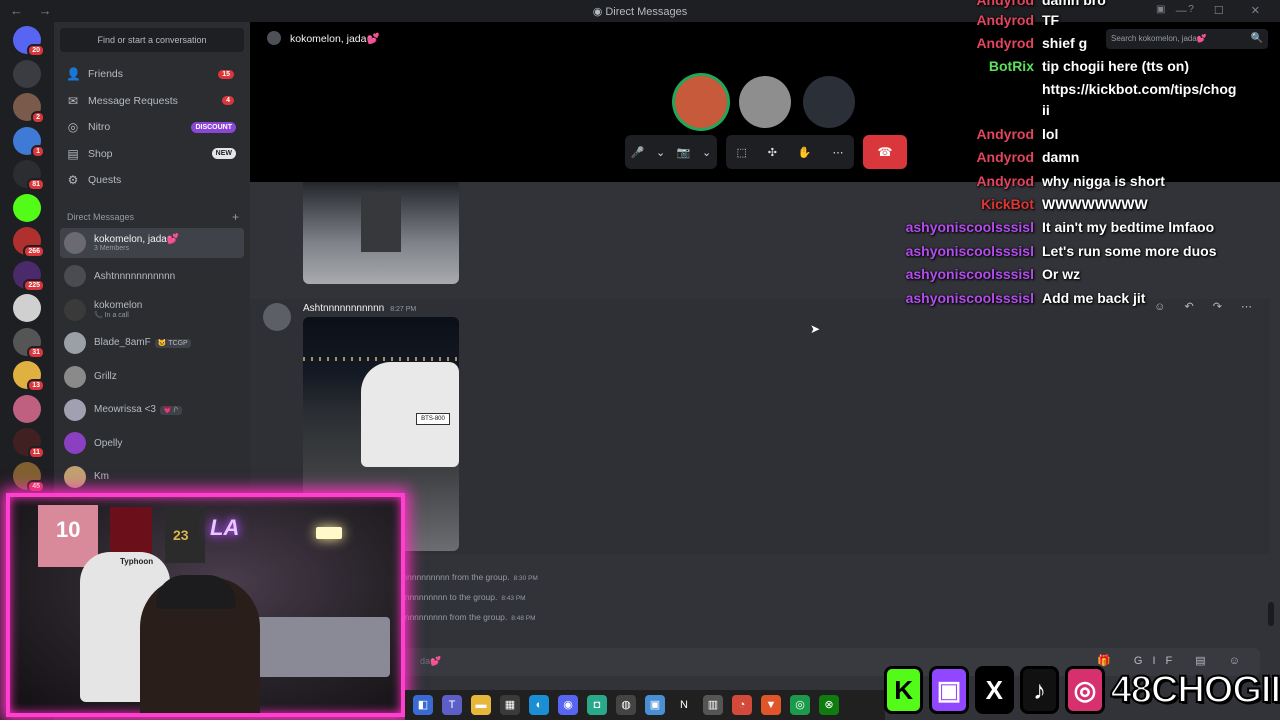 The image size is (1280, 720). What do you see at coordinates (172, 344) in the screenshot?
I see `server-tag: 🐱 TCGP` at bounding box center [172, 344].